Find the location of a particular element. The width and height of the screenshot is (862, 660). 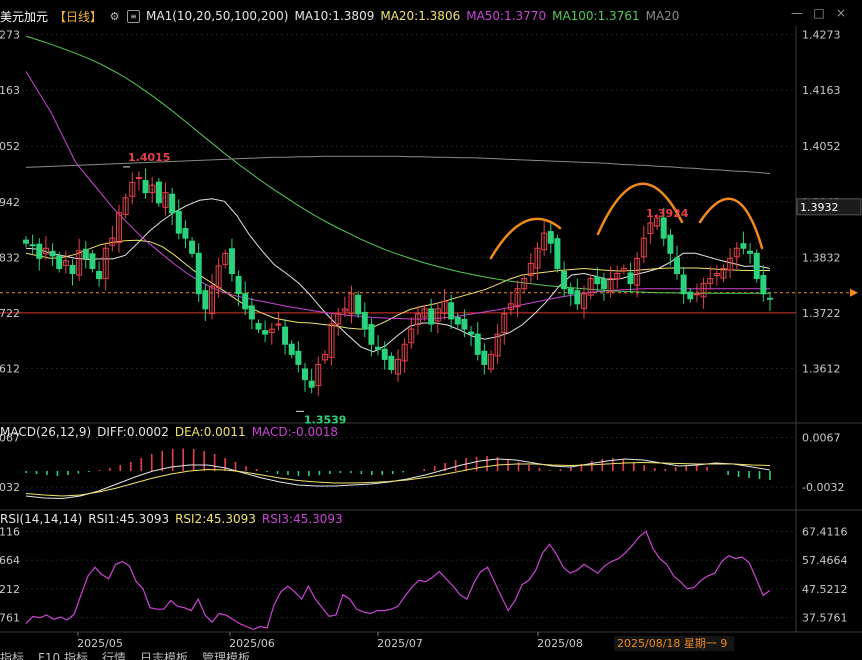

rsi-tick-label: 67.4116 is located at coordinates (825, 531).